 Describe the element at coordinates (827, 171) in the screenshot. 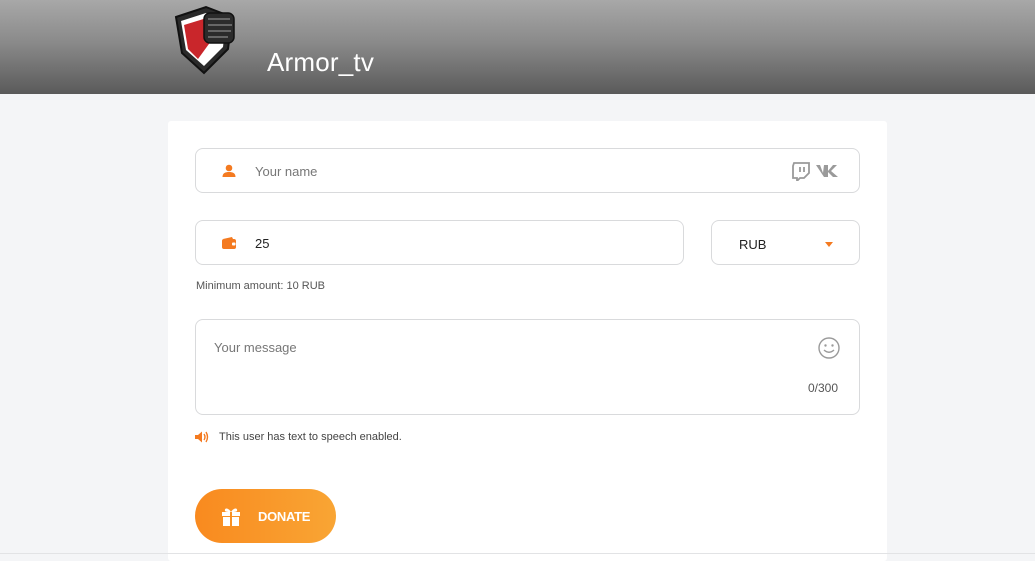

I see `vk-icon` at that location.